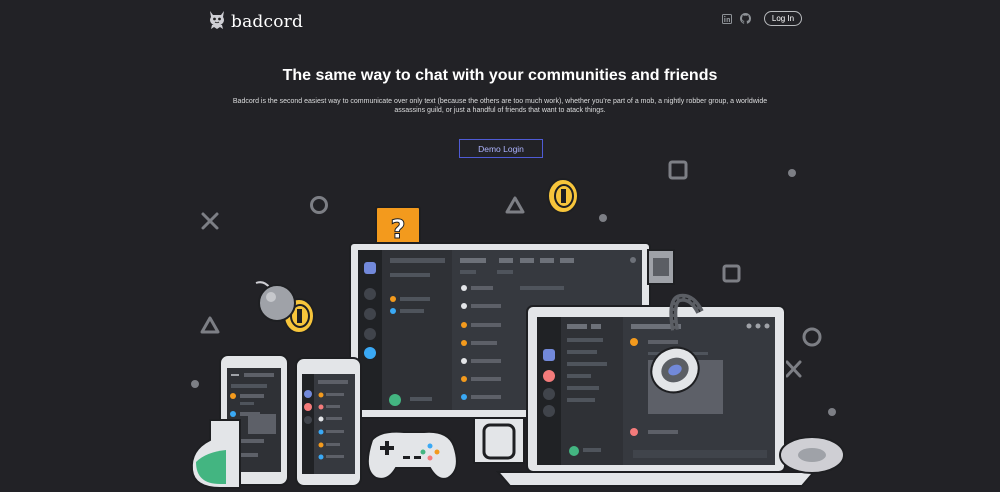 The height and width of the screenshot is (492, 1000). What do you see at coordinates (793, 369) in the screenshot?
I see `x-shape-right` at bounding box center [793, 369].